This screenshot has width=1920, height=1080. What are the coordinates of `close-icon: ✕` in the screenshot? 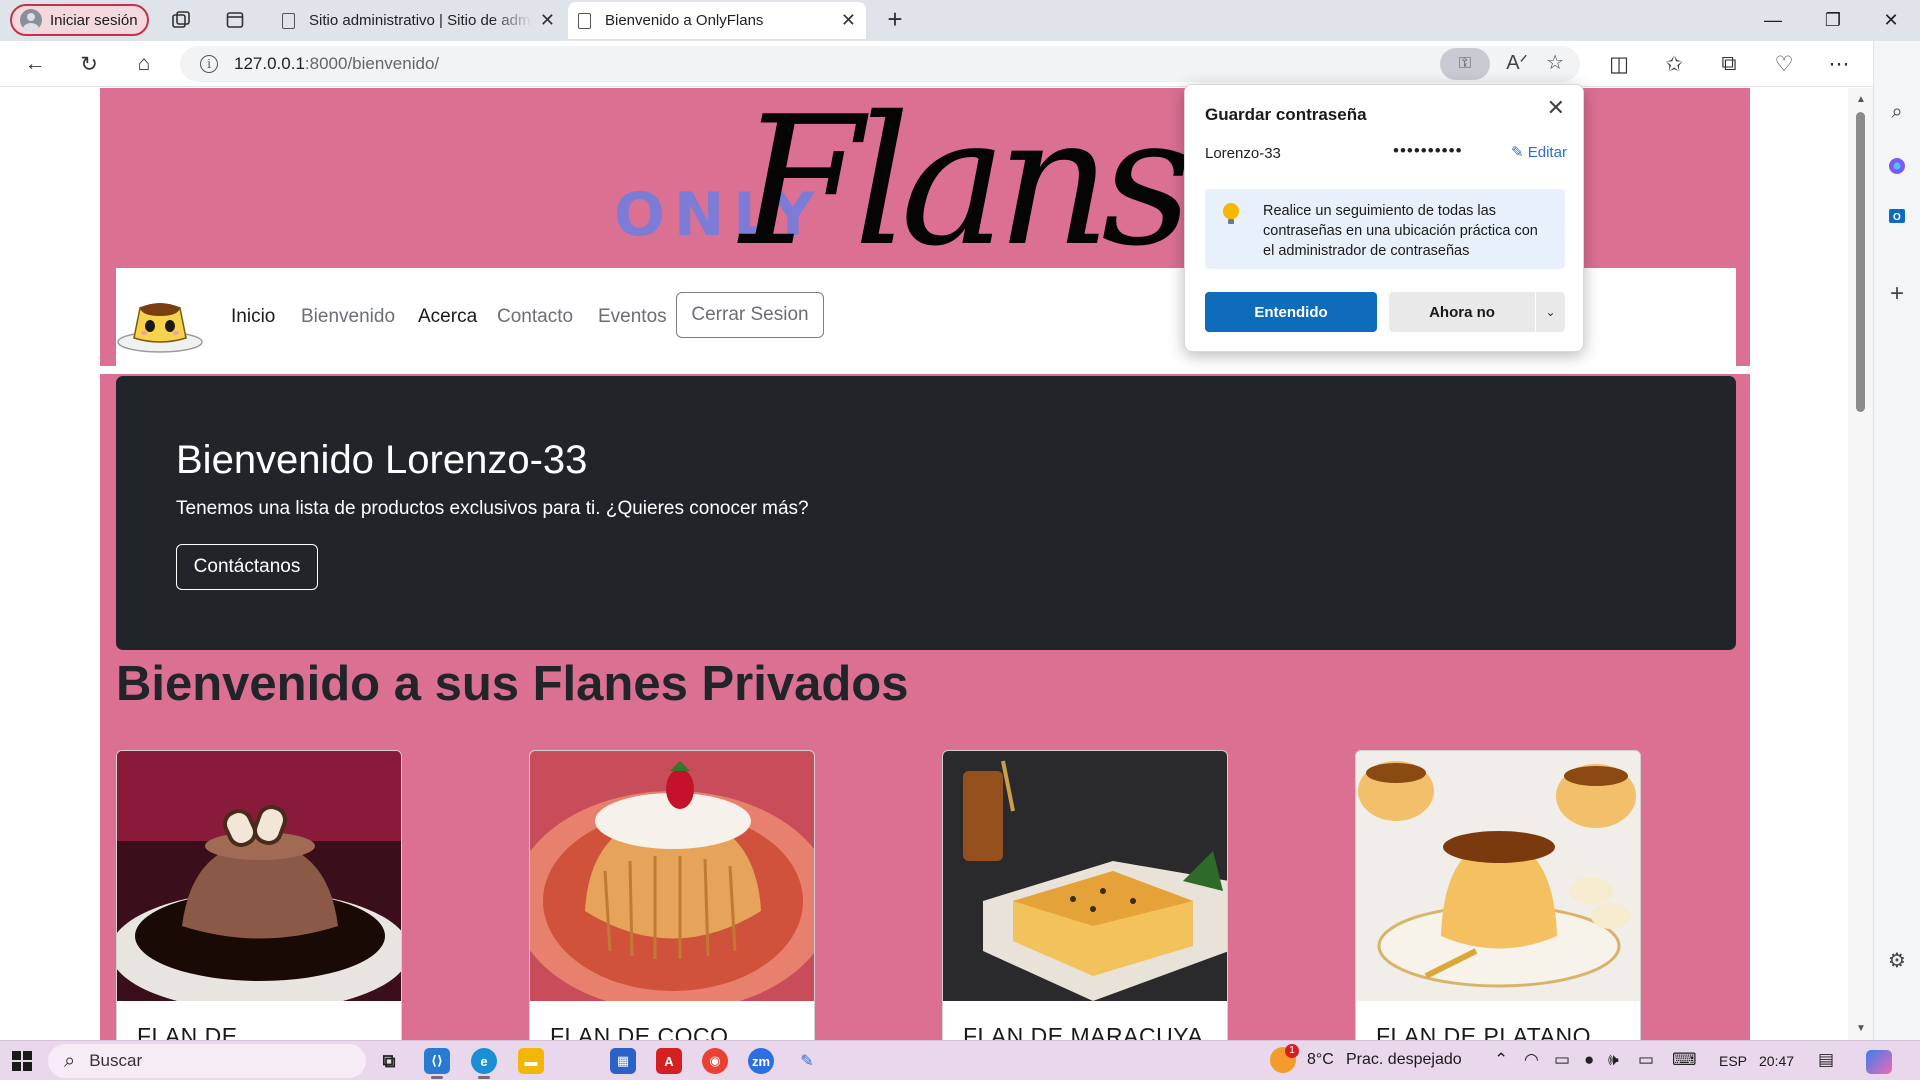 It's located at (1556, 108).